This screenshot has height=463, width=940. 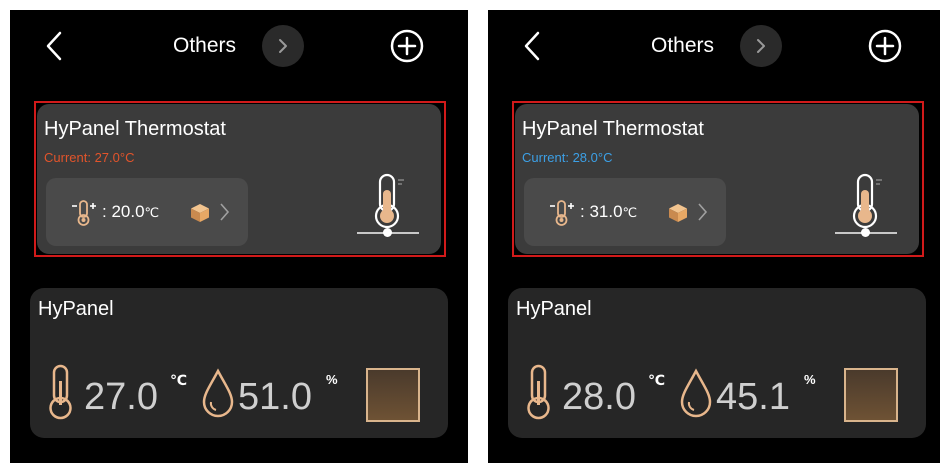 I want to click on setpoint-value: : 31.0, so click(x=601, y=211).